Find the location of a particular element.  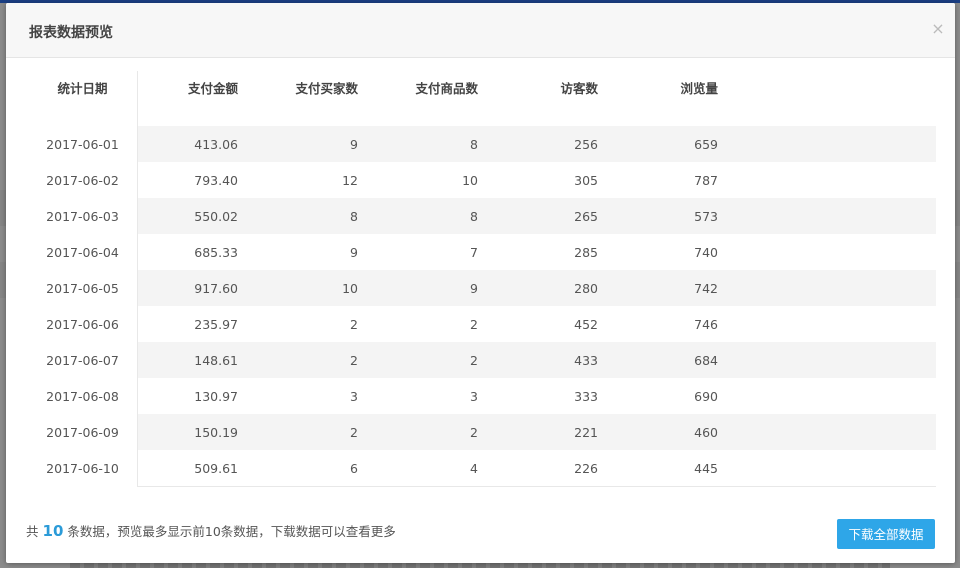

cell-payment-amount: 917.60 is located at coordinates (187, 288).